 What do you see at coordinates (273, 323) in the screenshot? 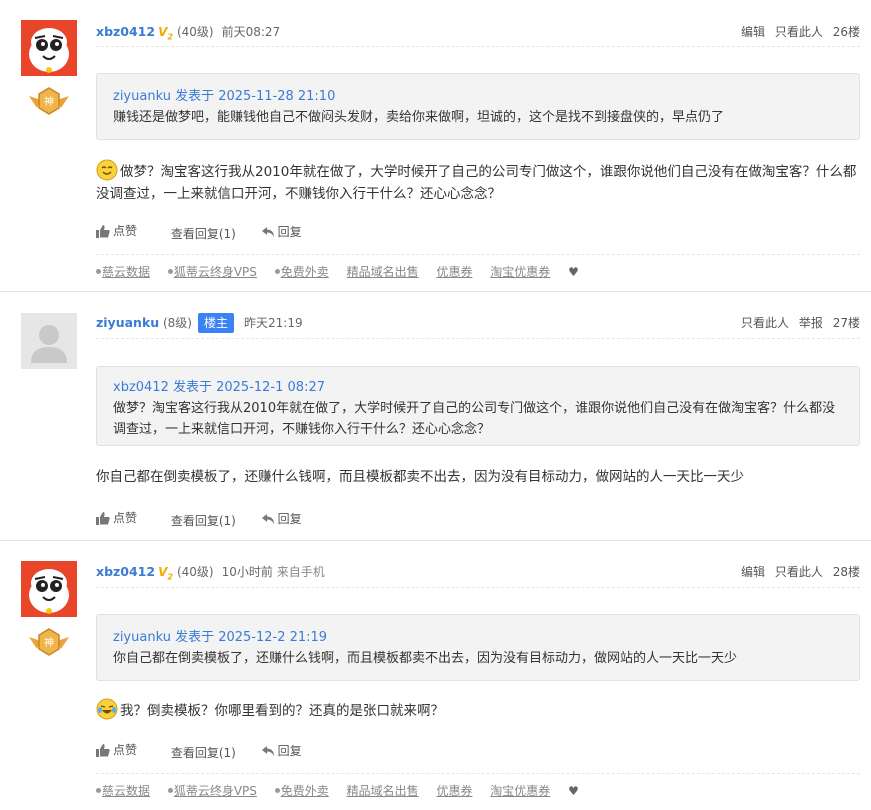
I see `post-time: 昨天21:19` at bounding box center [273, 323].